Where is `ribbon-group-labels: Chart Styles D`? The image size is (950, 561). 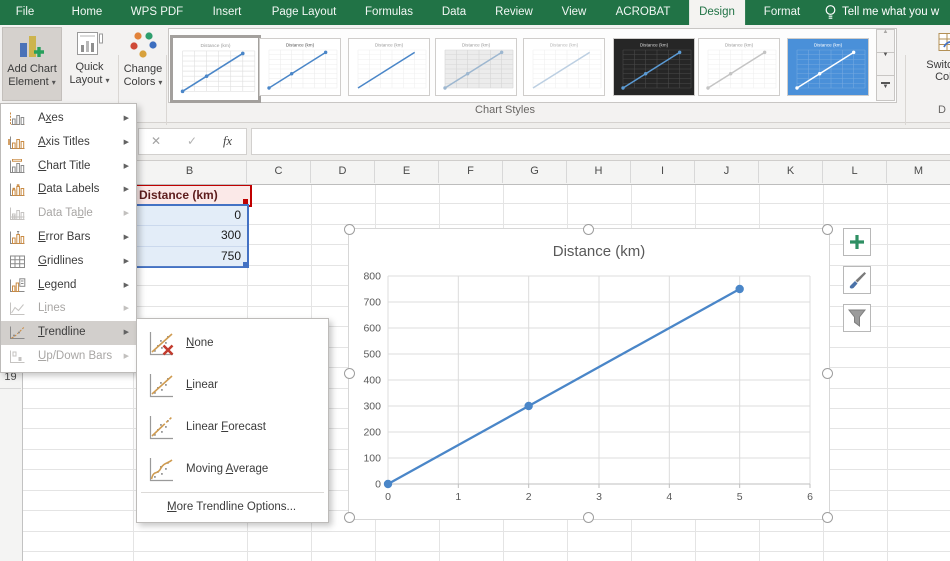
ribbon-group-labels: Chart Styles D is located at coordinates (475, 113).